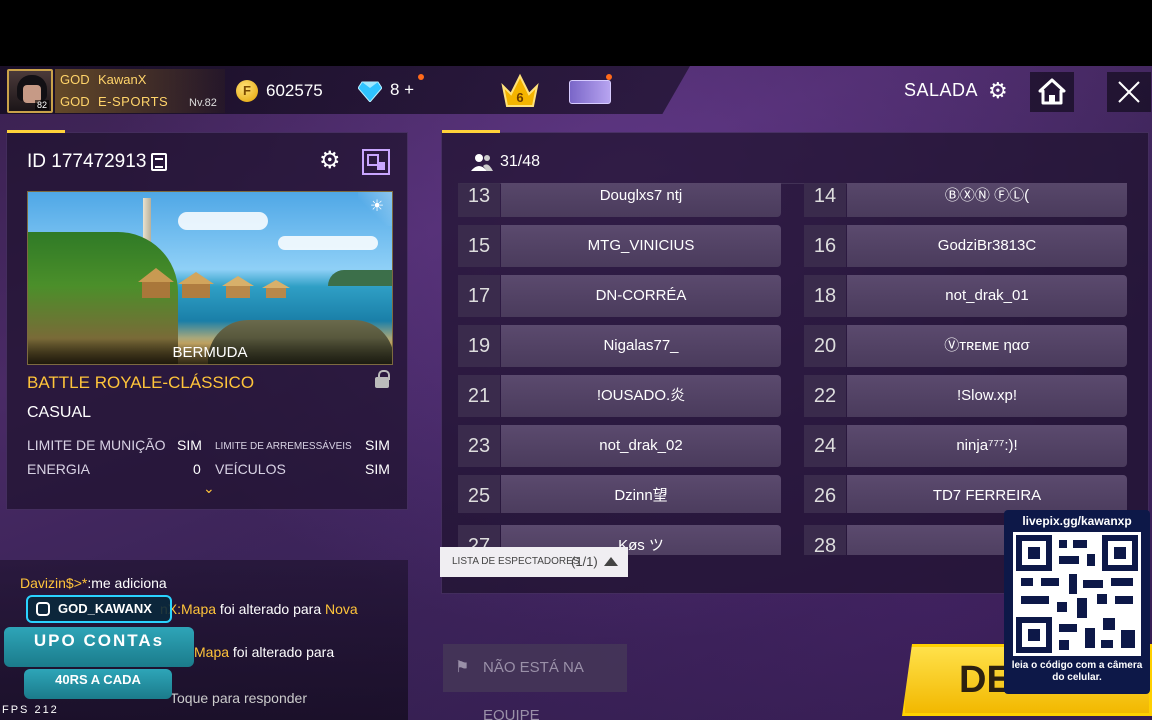 The height and width of the screenshot is (720, 1152). I want to click on spectator-list-toggle: LISTA DE ESPECTADORES (1/1), so click(534, 562).